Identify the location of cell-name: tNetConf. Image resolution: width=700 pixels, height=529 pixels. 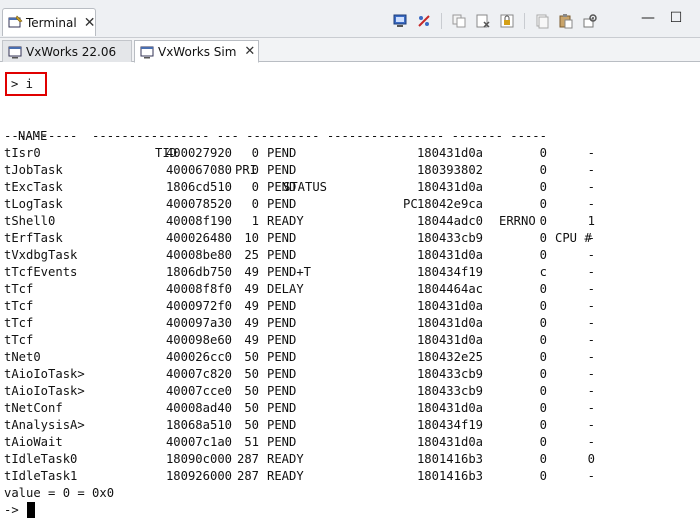
(33, 408).